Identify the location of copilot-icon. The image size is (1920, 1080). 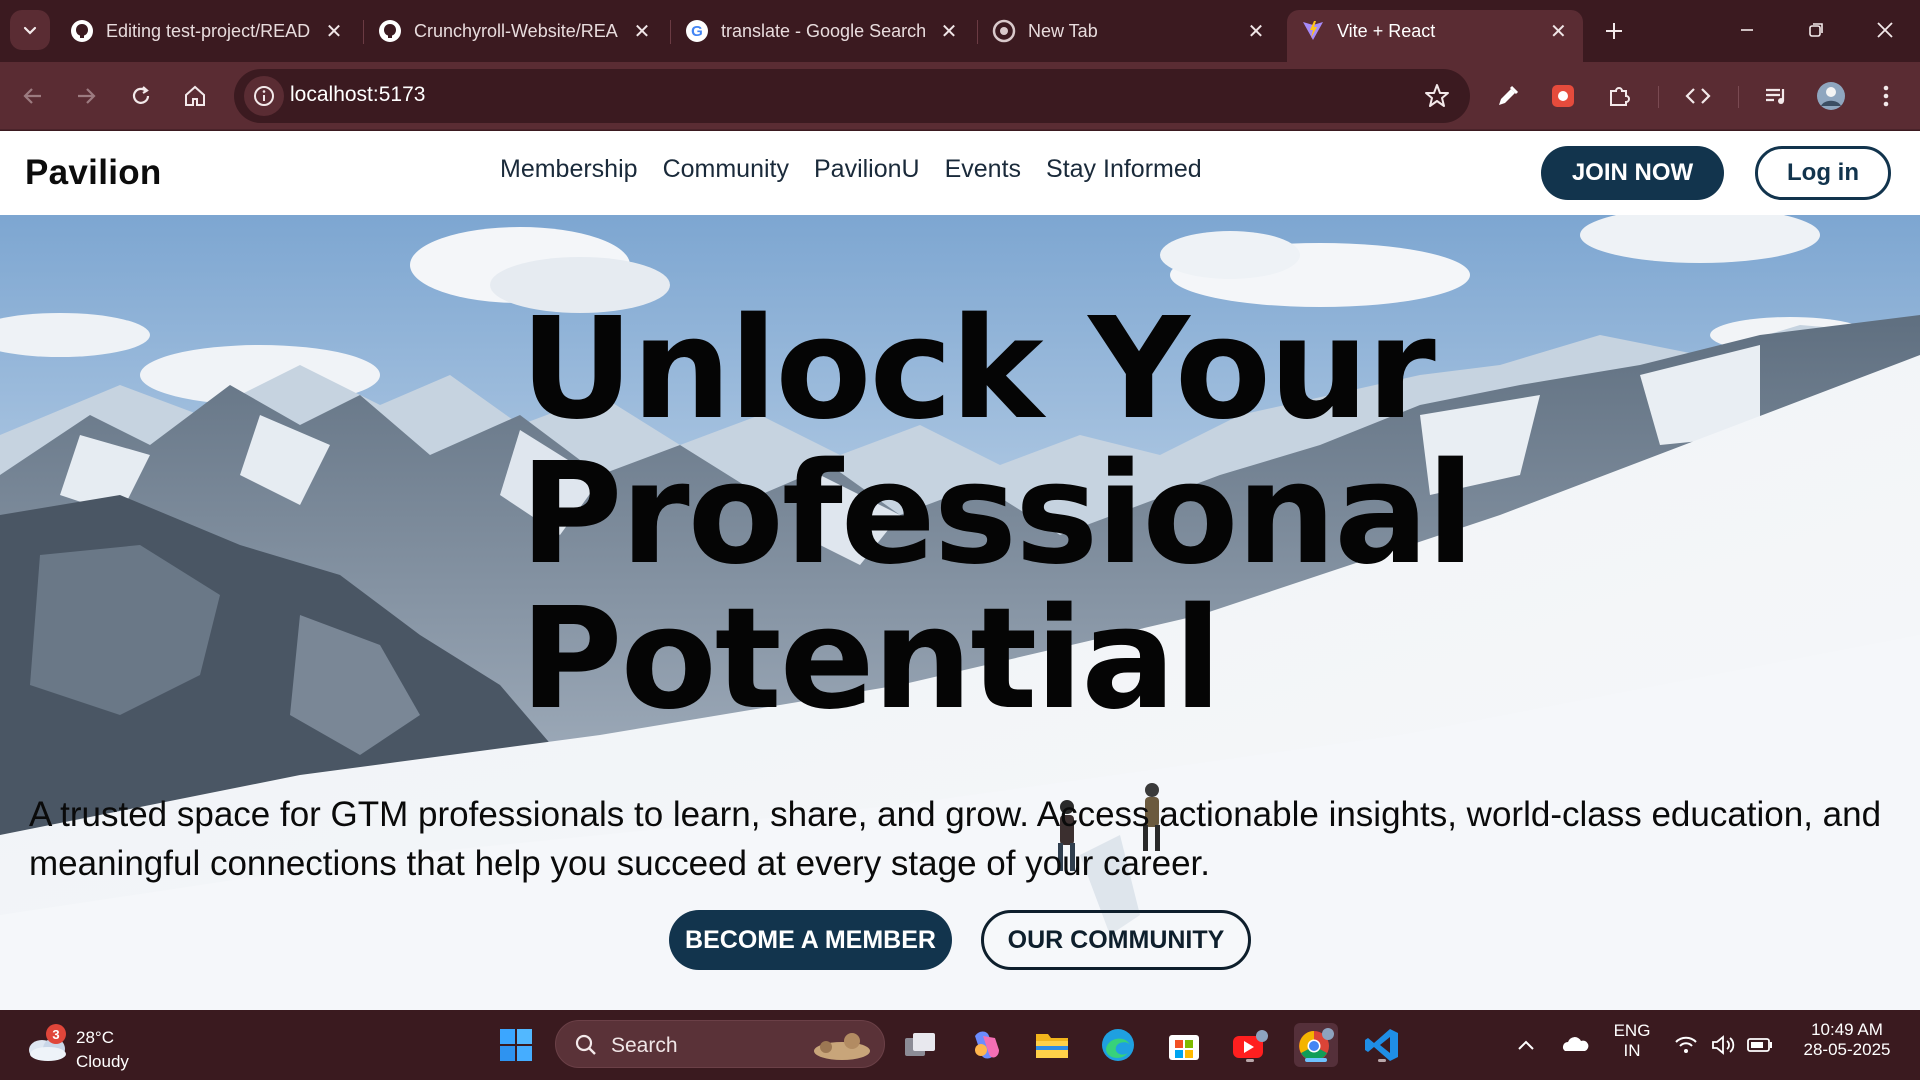
(987, 1045).